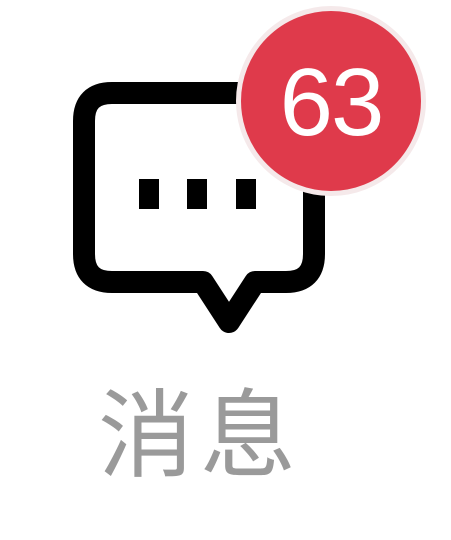 The image size is (451, 540). I want to click on unread-count: 63, so click(332, 102).